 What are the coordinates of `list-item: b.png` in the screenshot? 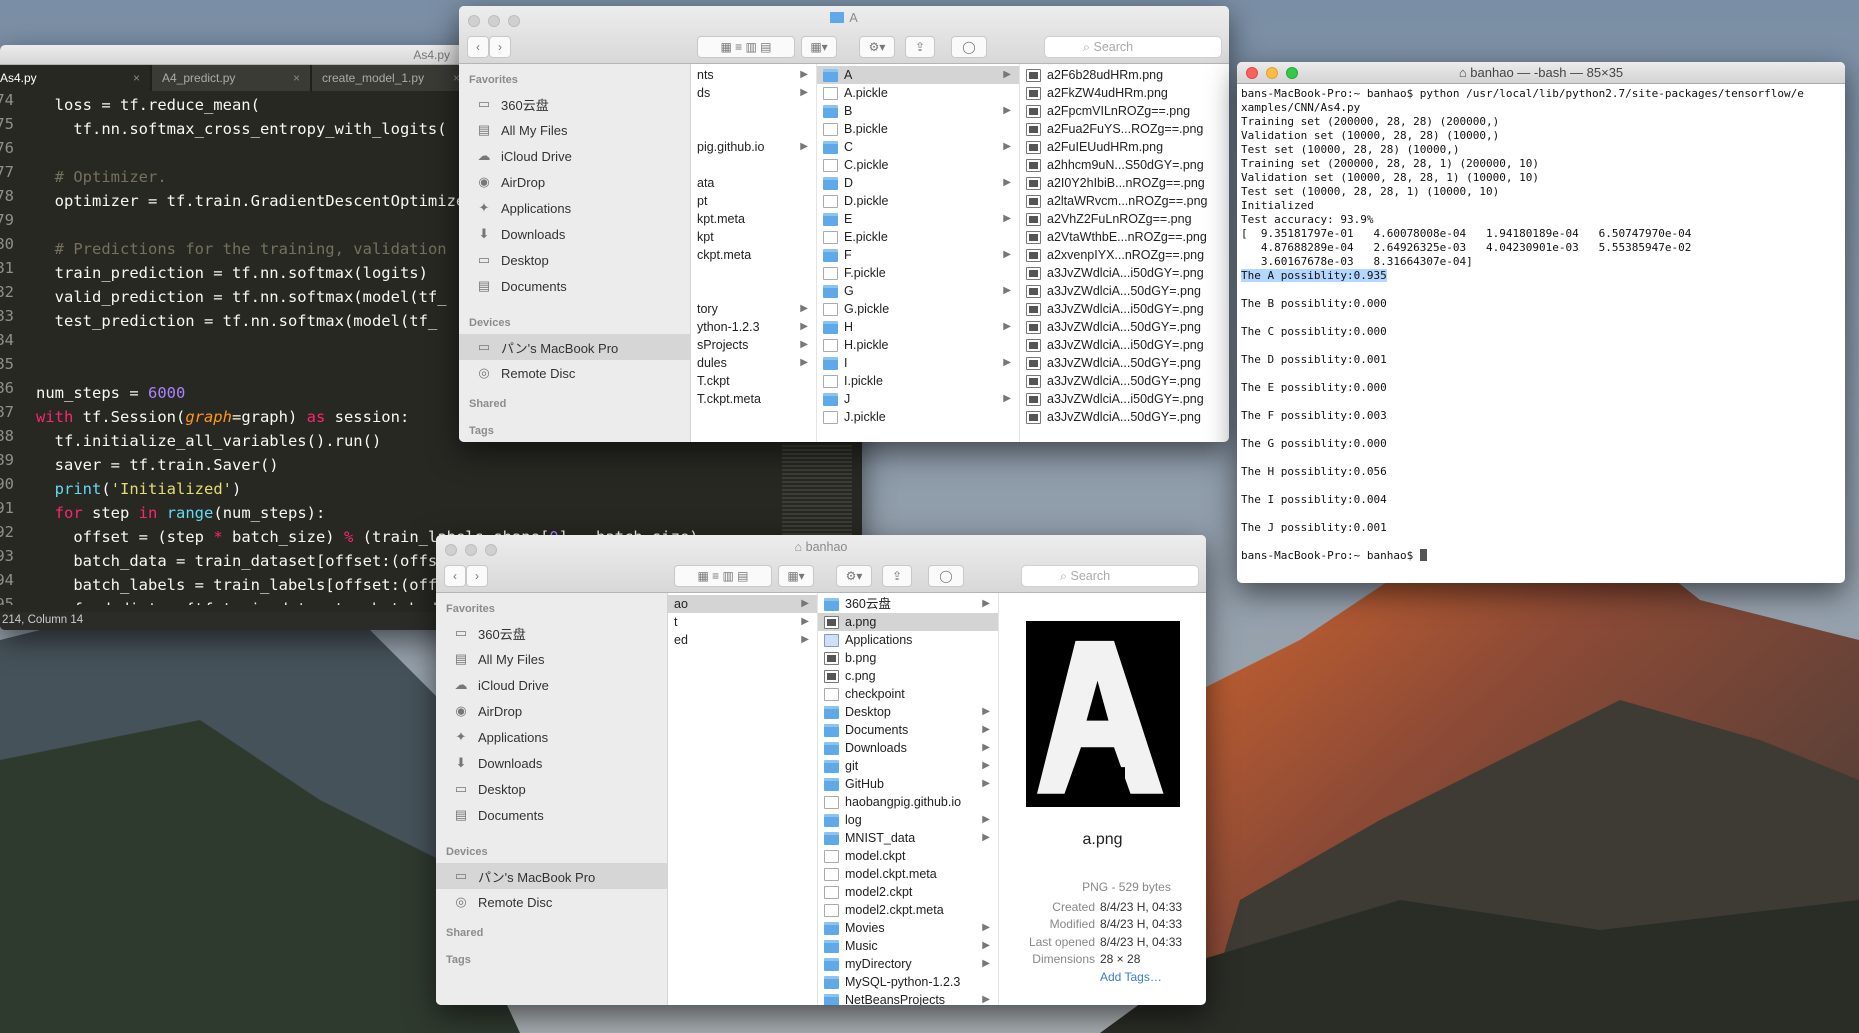 It's located at (908, 658).